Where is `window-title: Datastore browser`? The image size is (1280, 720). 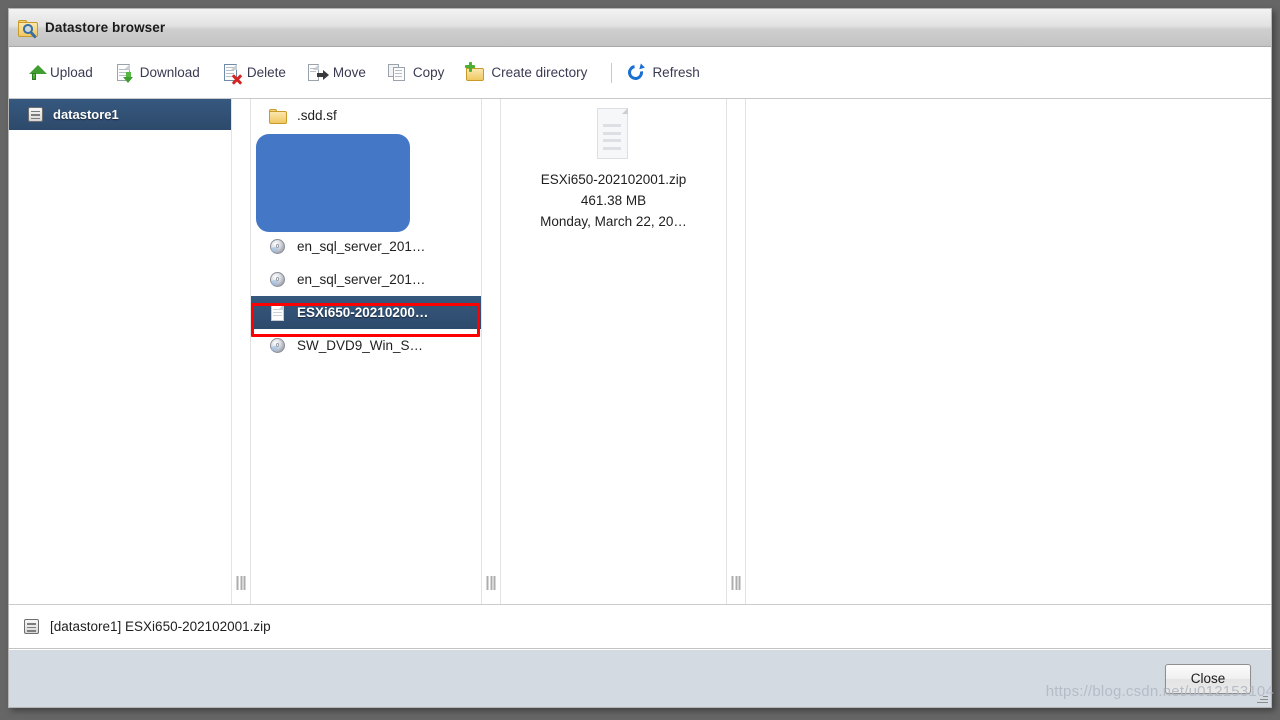 window-title: Datastore browser is located at coordinates (105, 27).